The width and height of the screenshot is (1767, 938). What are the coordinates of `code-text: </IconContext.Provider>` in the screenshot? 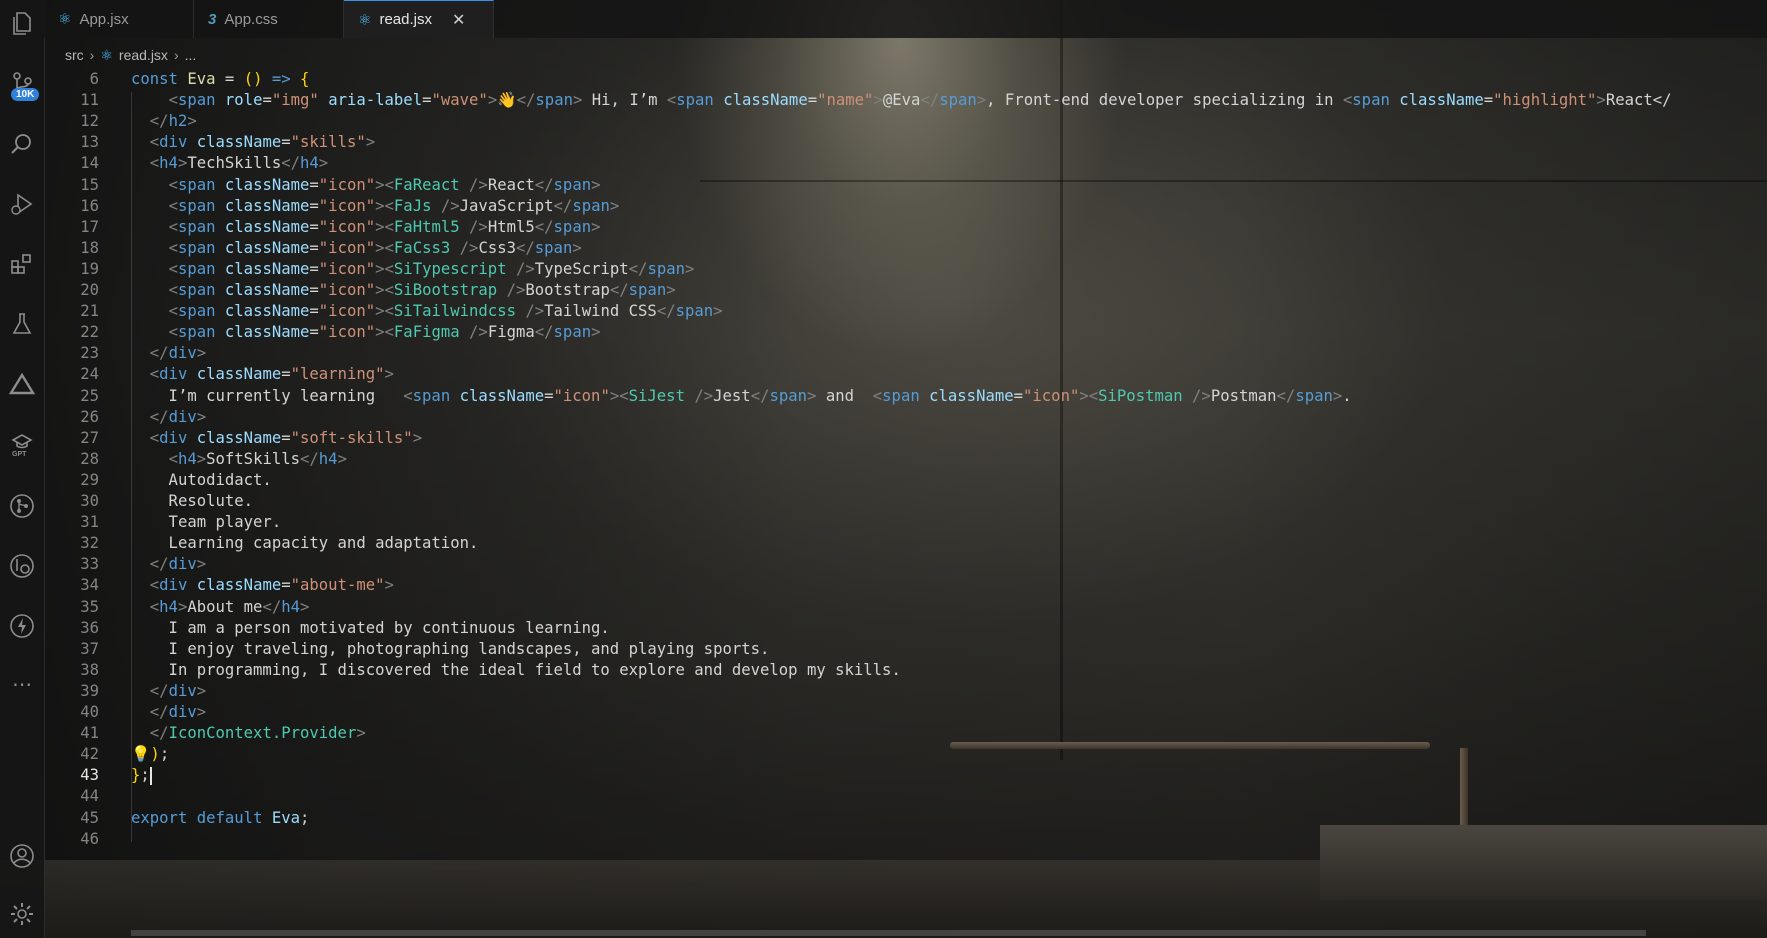 It's located at (257, 733).